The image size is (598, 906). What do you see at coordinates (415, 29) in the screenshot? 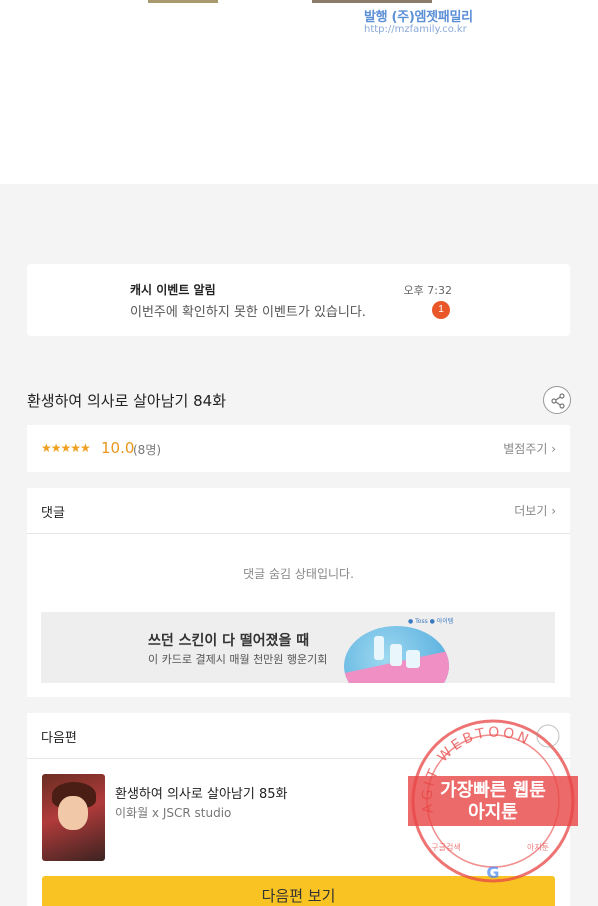
I see `publisher-url: http://mzfamily.co.kr` at bounding box center [415, 29].